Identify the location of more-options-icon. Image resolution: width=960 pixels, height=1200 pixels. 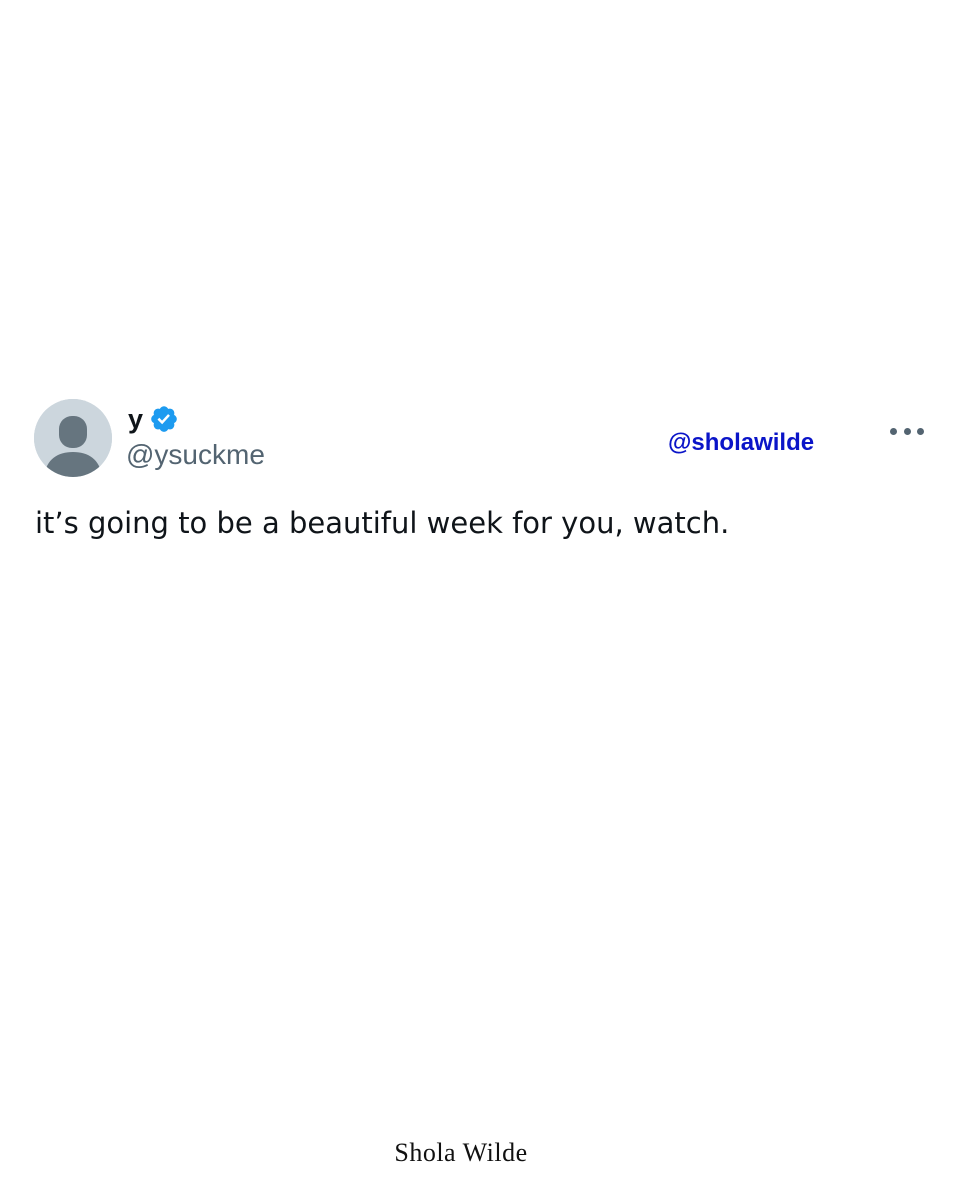
(907, 431).